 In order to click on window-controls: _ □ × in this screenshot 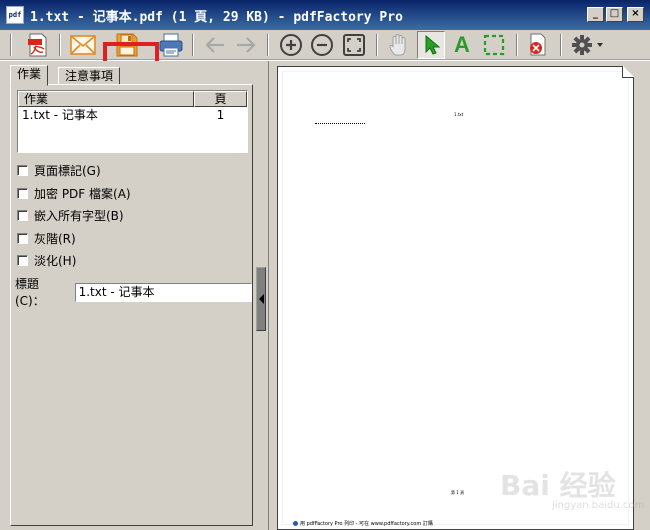, I will do `click(615, 14)`.